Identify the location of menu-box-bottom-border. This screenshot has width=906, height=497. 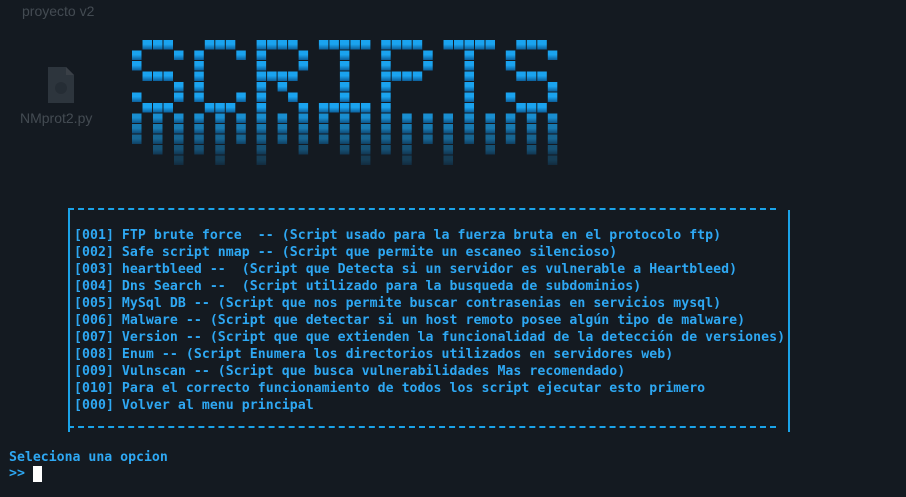
(422, 428).